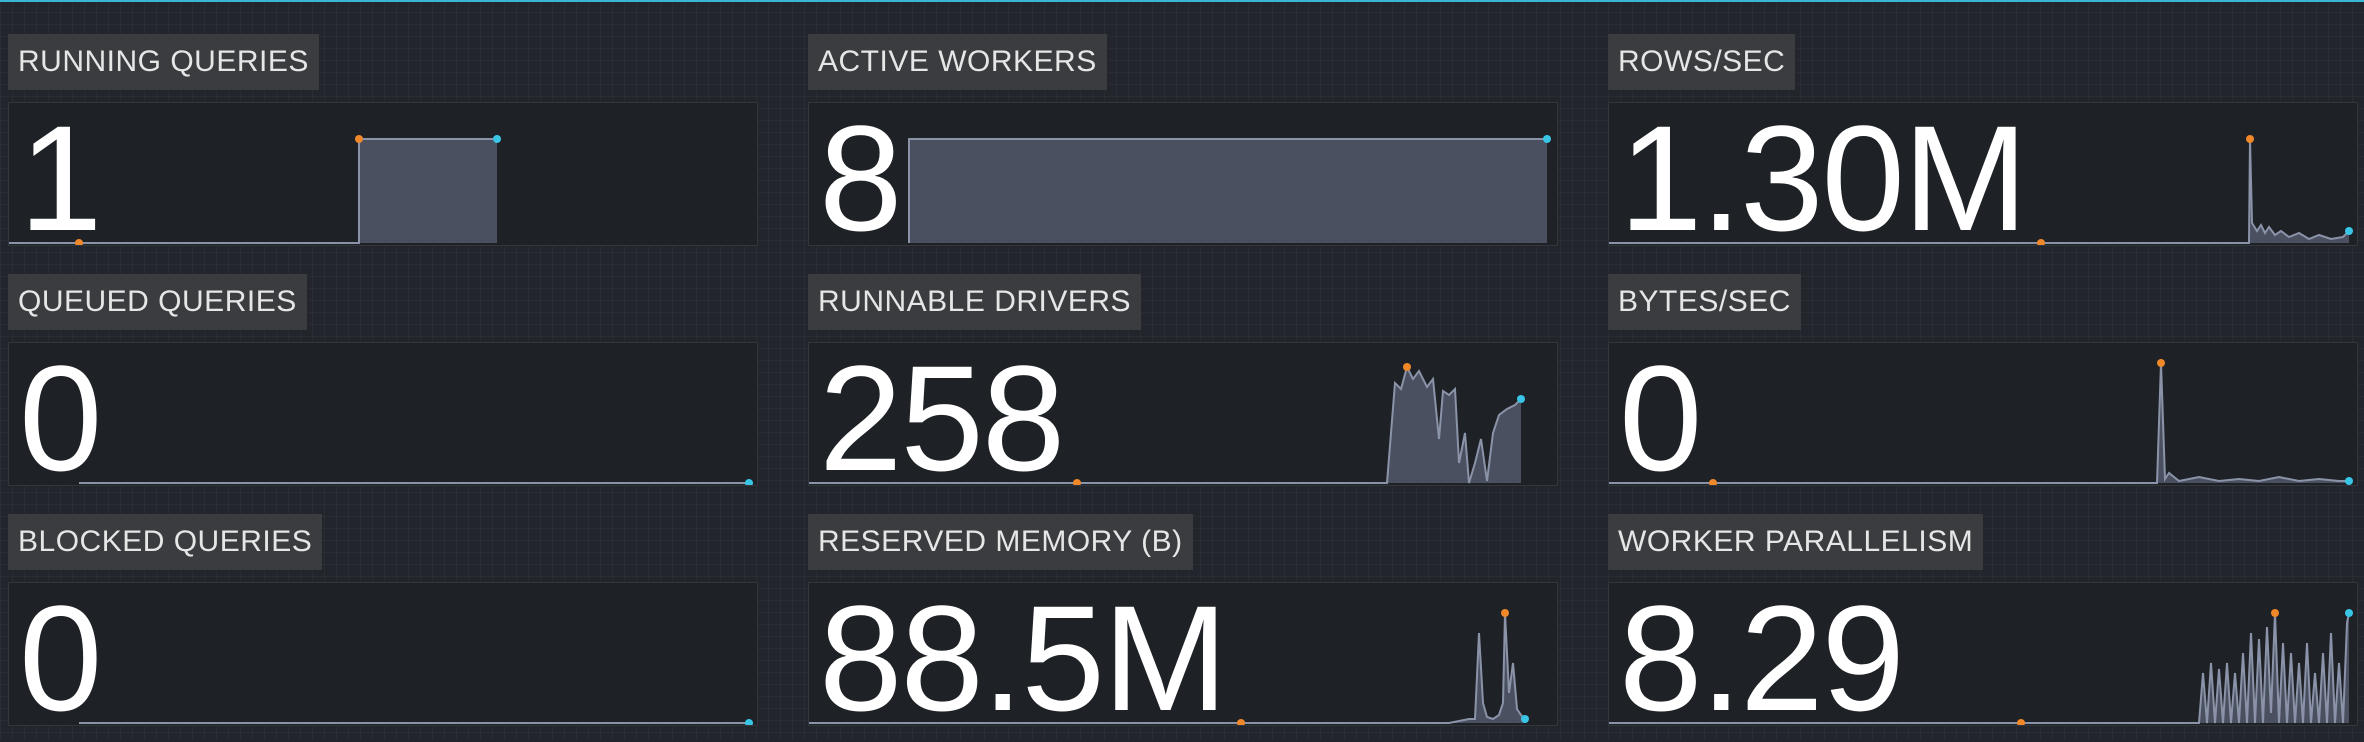  Describe the element at coordinates (1796, 542) in the screenshot. I see `tile-label: WORKER PARALLELISM` at that location.